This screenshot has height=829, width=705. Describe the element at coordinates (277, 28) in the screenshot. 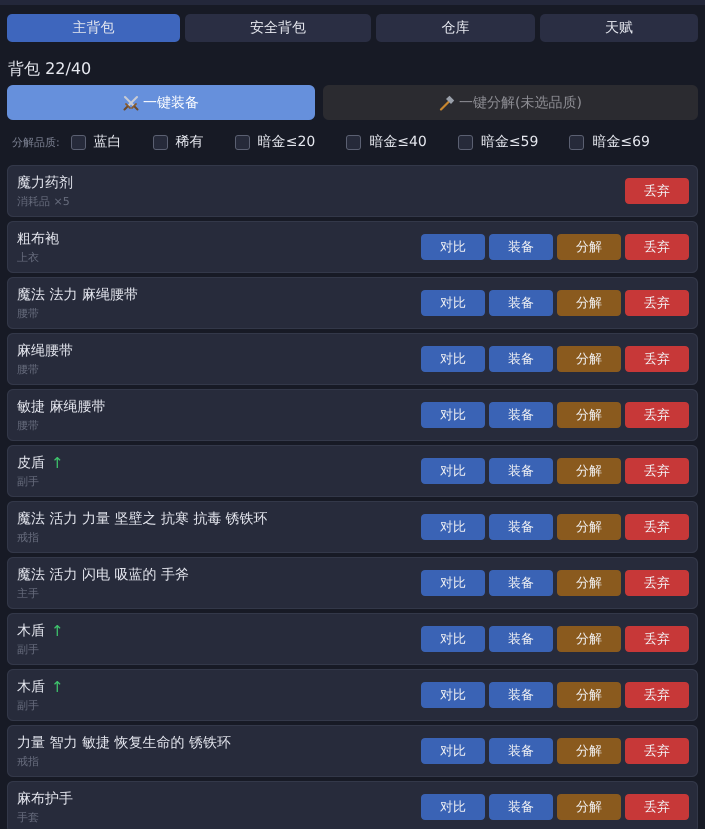

I see `tab: 安全背包` at that location.